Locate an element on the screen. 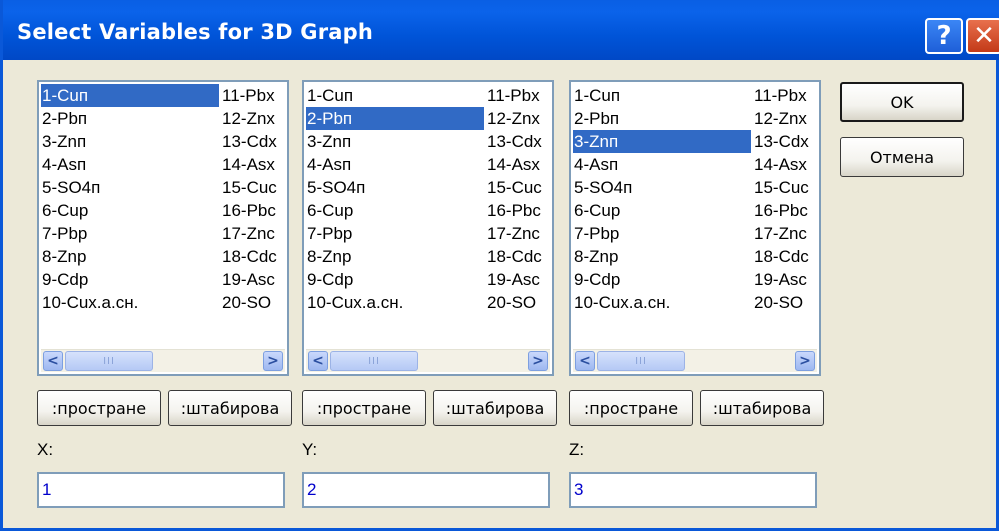 The width and height of the screenshot is (999, 531). y-axis-label: Y: is located at coordinates (310, 449).